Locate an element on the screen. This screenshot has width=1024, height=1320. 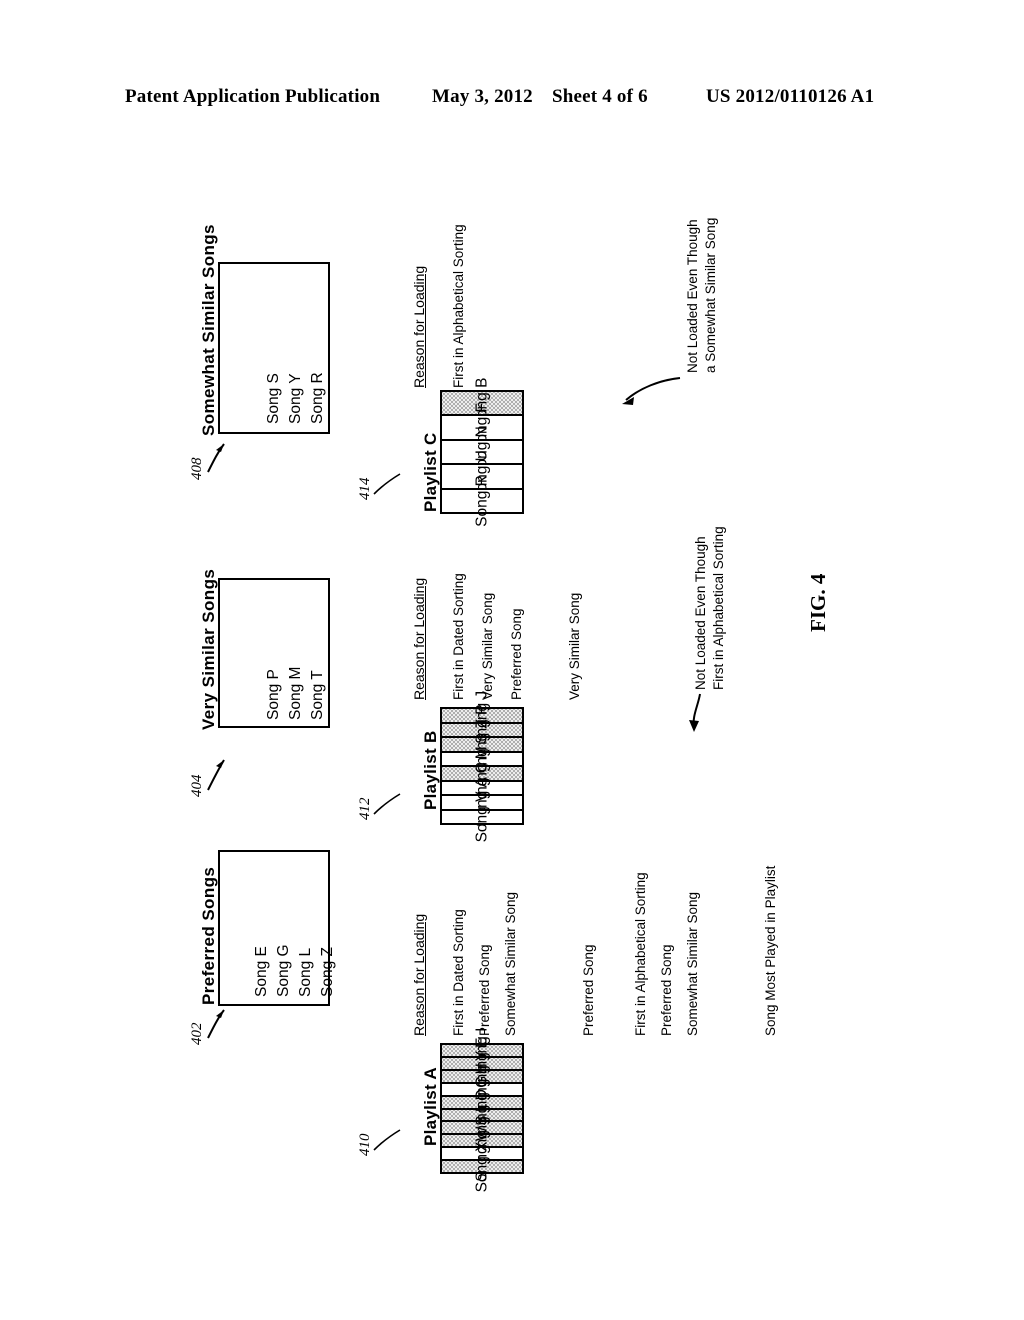
source-box-title-somewhat-similar: Somewhat Similar Songs is located at coordinates (208, 330).